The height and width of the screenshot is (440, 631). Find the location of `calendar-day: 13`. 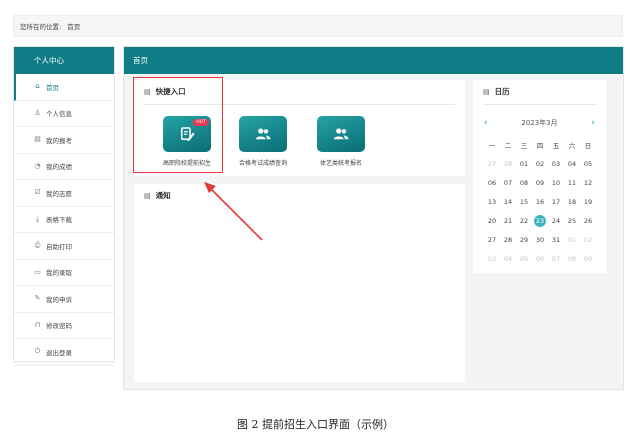

calendar-day: 13 is located at coordinates (492, 201).